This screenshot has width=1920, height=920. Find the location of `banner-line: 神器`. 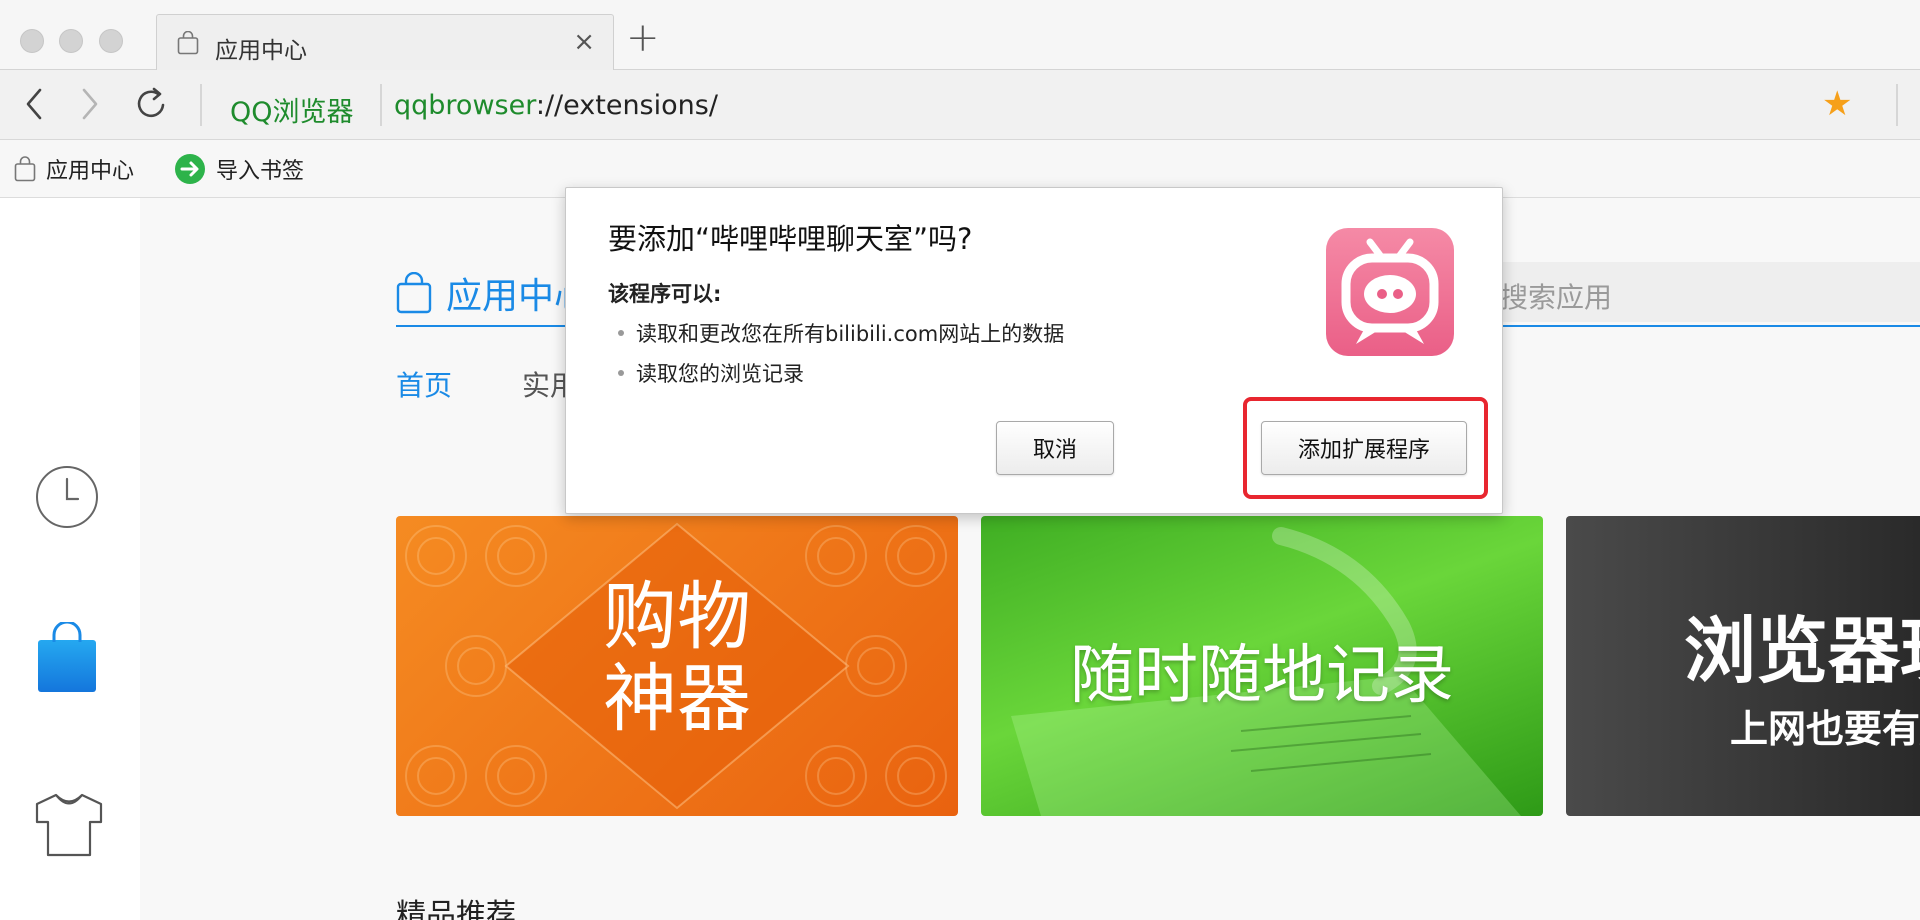

banner-line: 神器 is located at coordinates (677, 699).